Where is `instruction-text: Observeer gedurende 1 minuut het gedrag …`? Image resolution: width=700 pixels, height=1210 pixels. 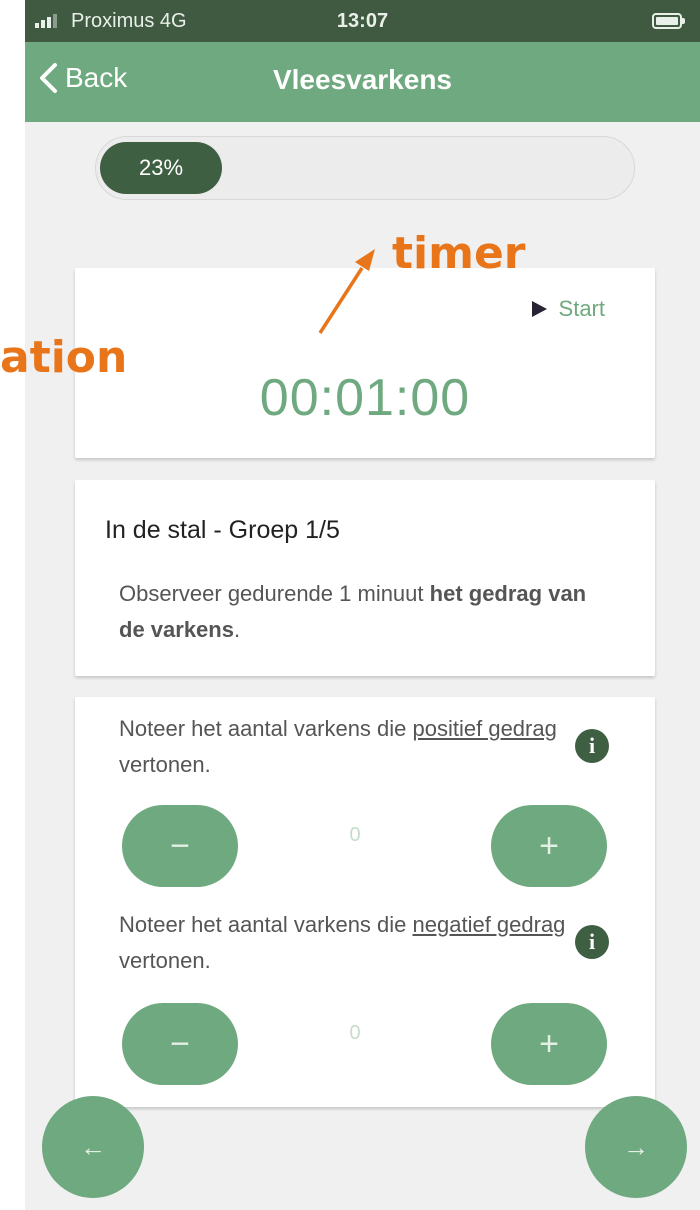 instruction-text: Observeer gedurende 1 minuut het gedrag … is located at coordinates (359, 612).